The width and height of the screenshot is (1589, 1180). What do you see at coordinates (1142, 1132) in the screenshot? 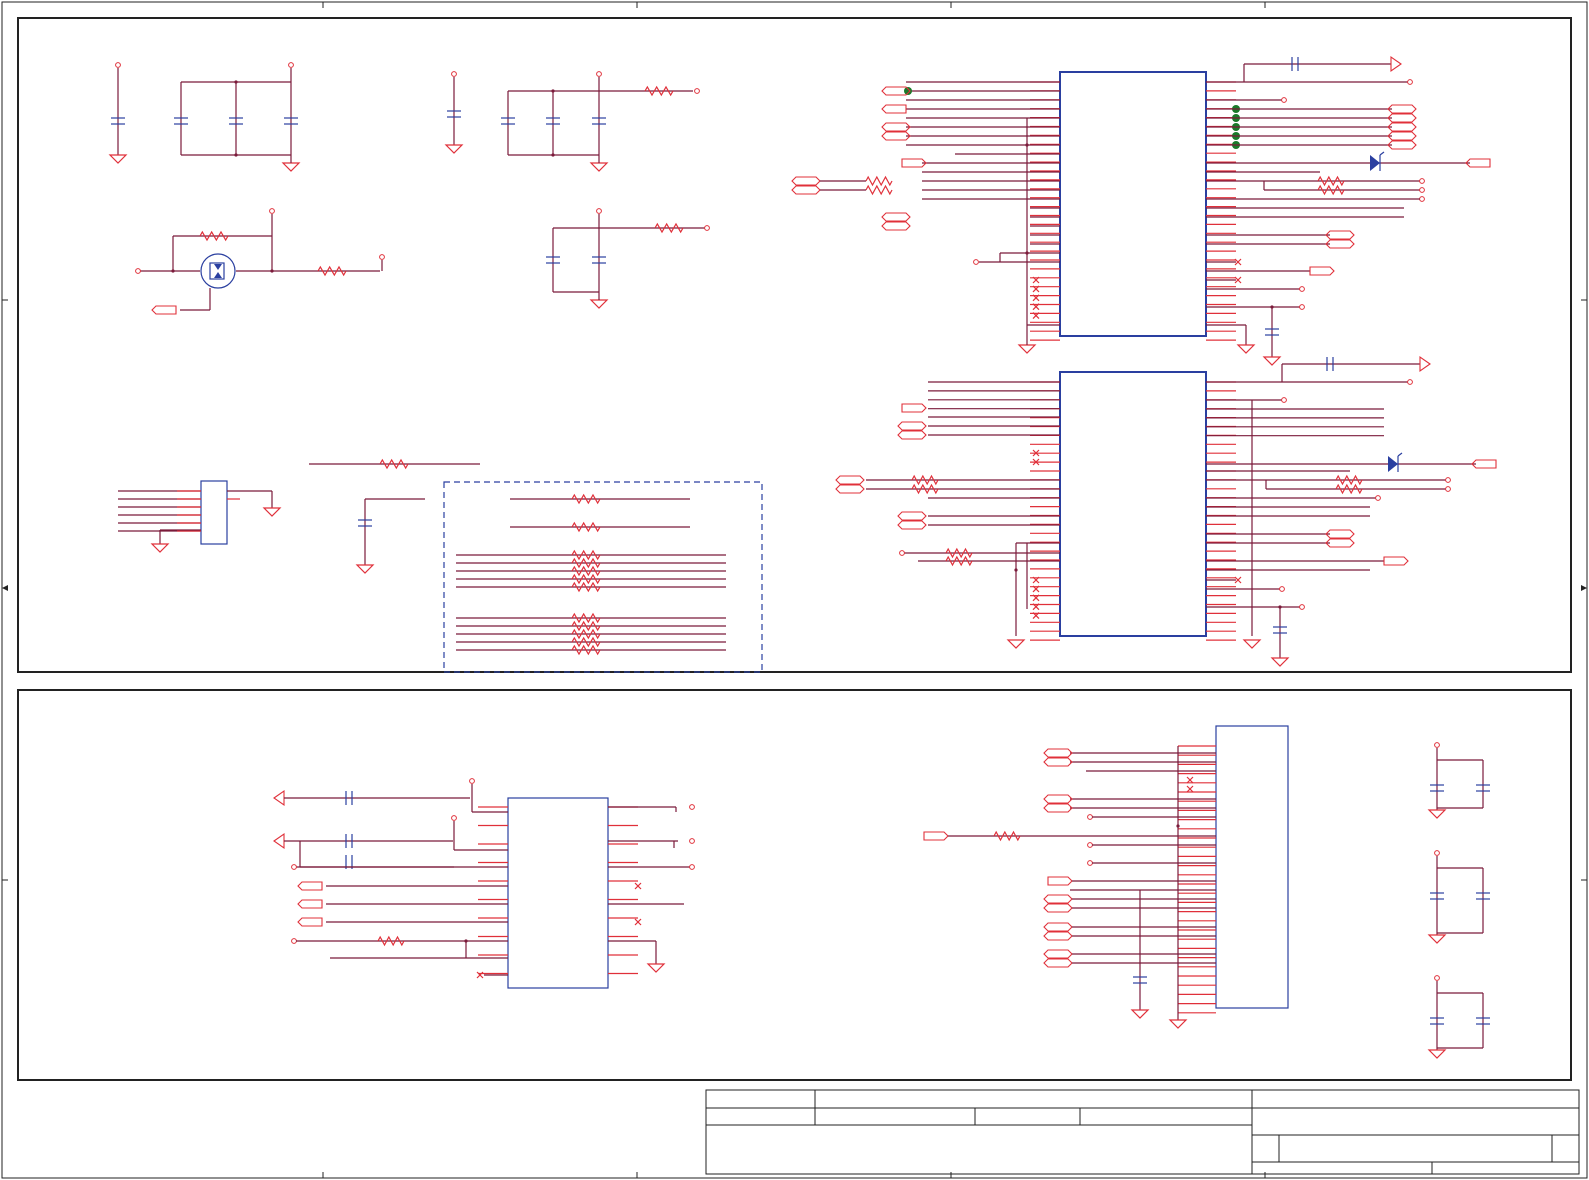
I see `title-block` at bounding box center [1142, 1132].